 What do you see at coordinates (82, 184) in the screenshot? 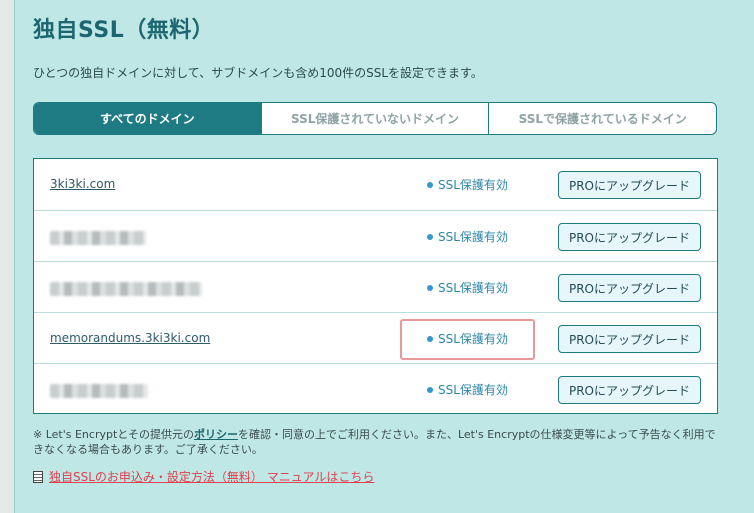
I see `domain-link: 3ki3ki.com` at bounding box center [82, 184].